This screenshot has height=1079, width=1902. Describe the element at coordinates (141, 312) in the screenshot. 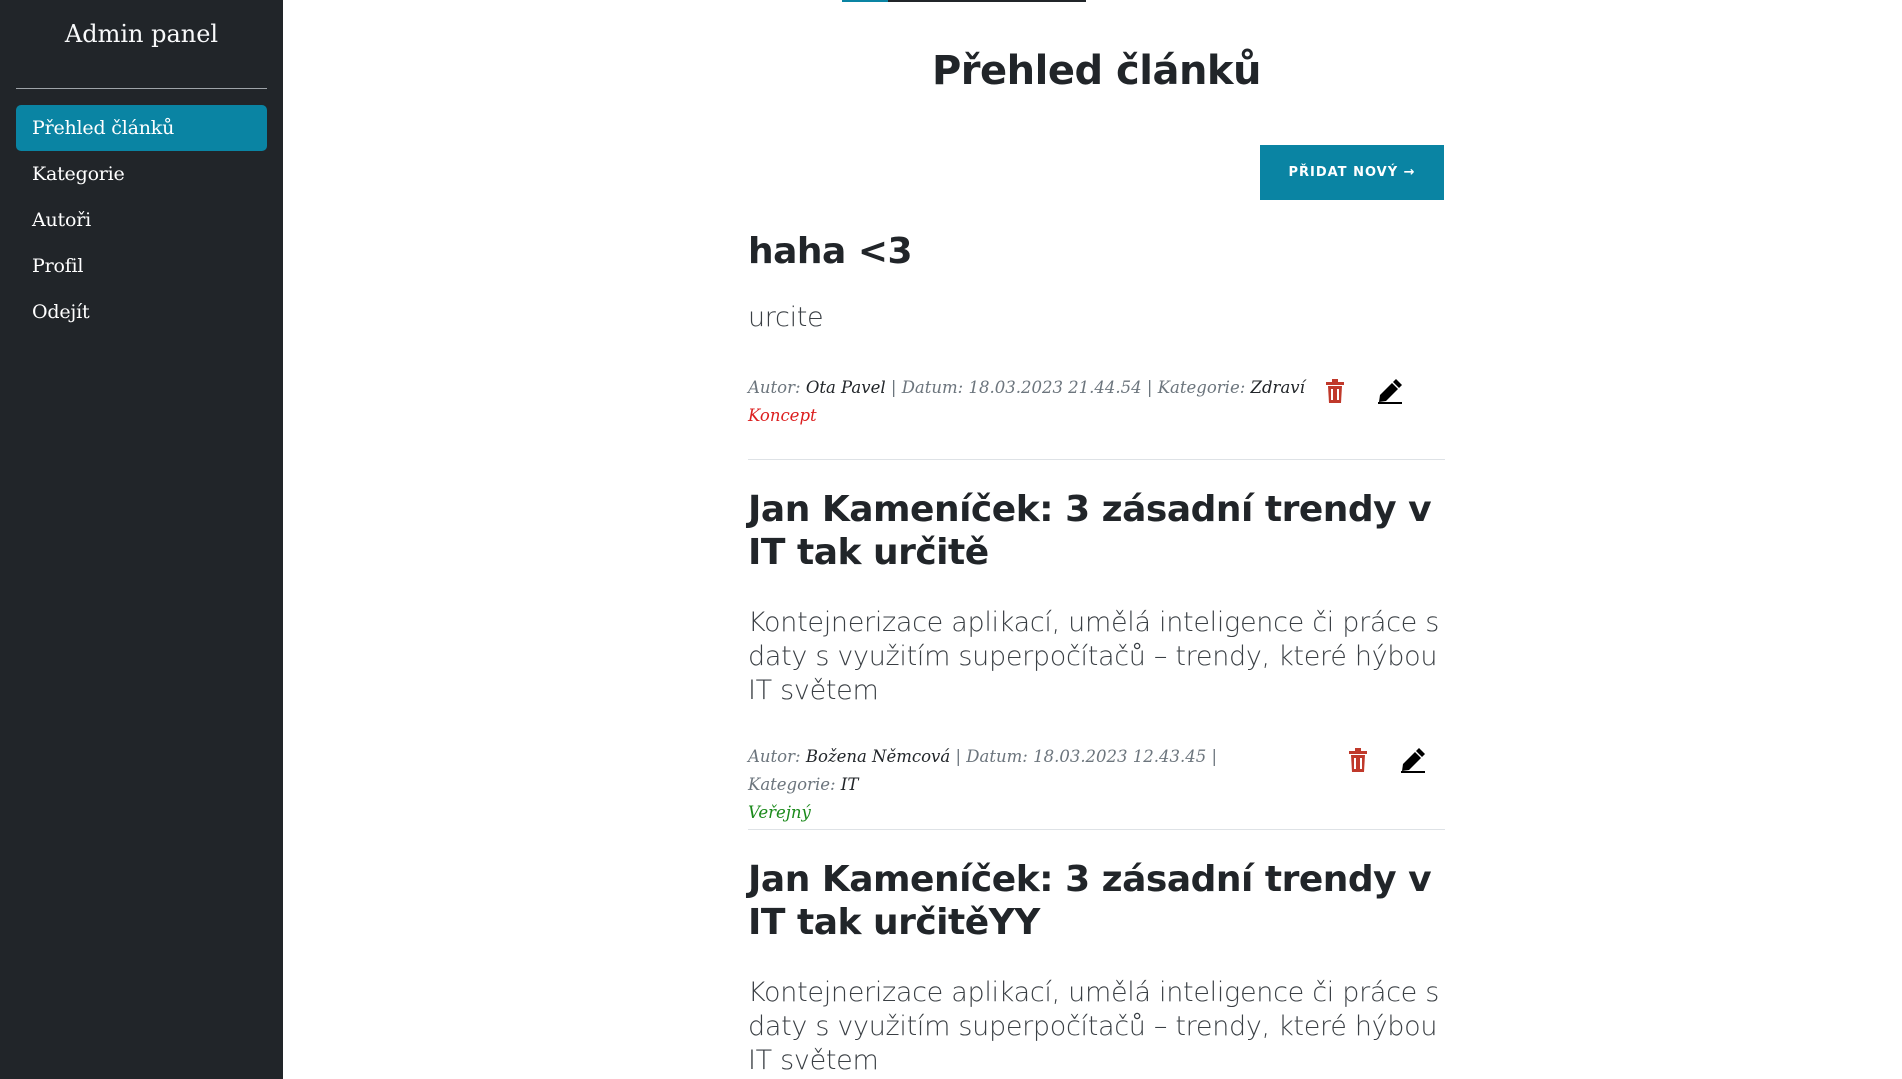

I see `sidebar-item-logout: Odejít` at that location.